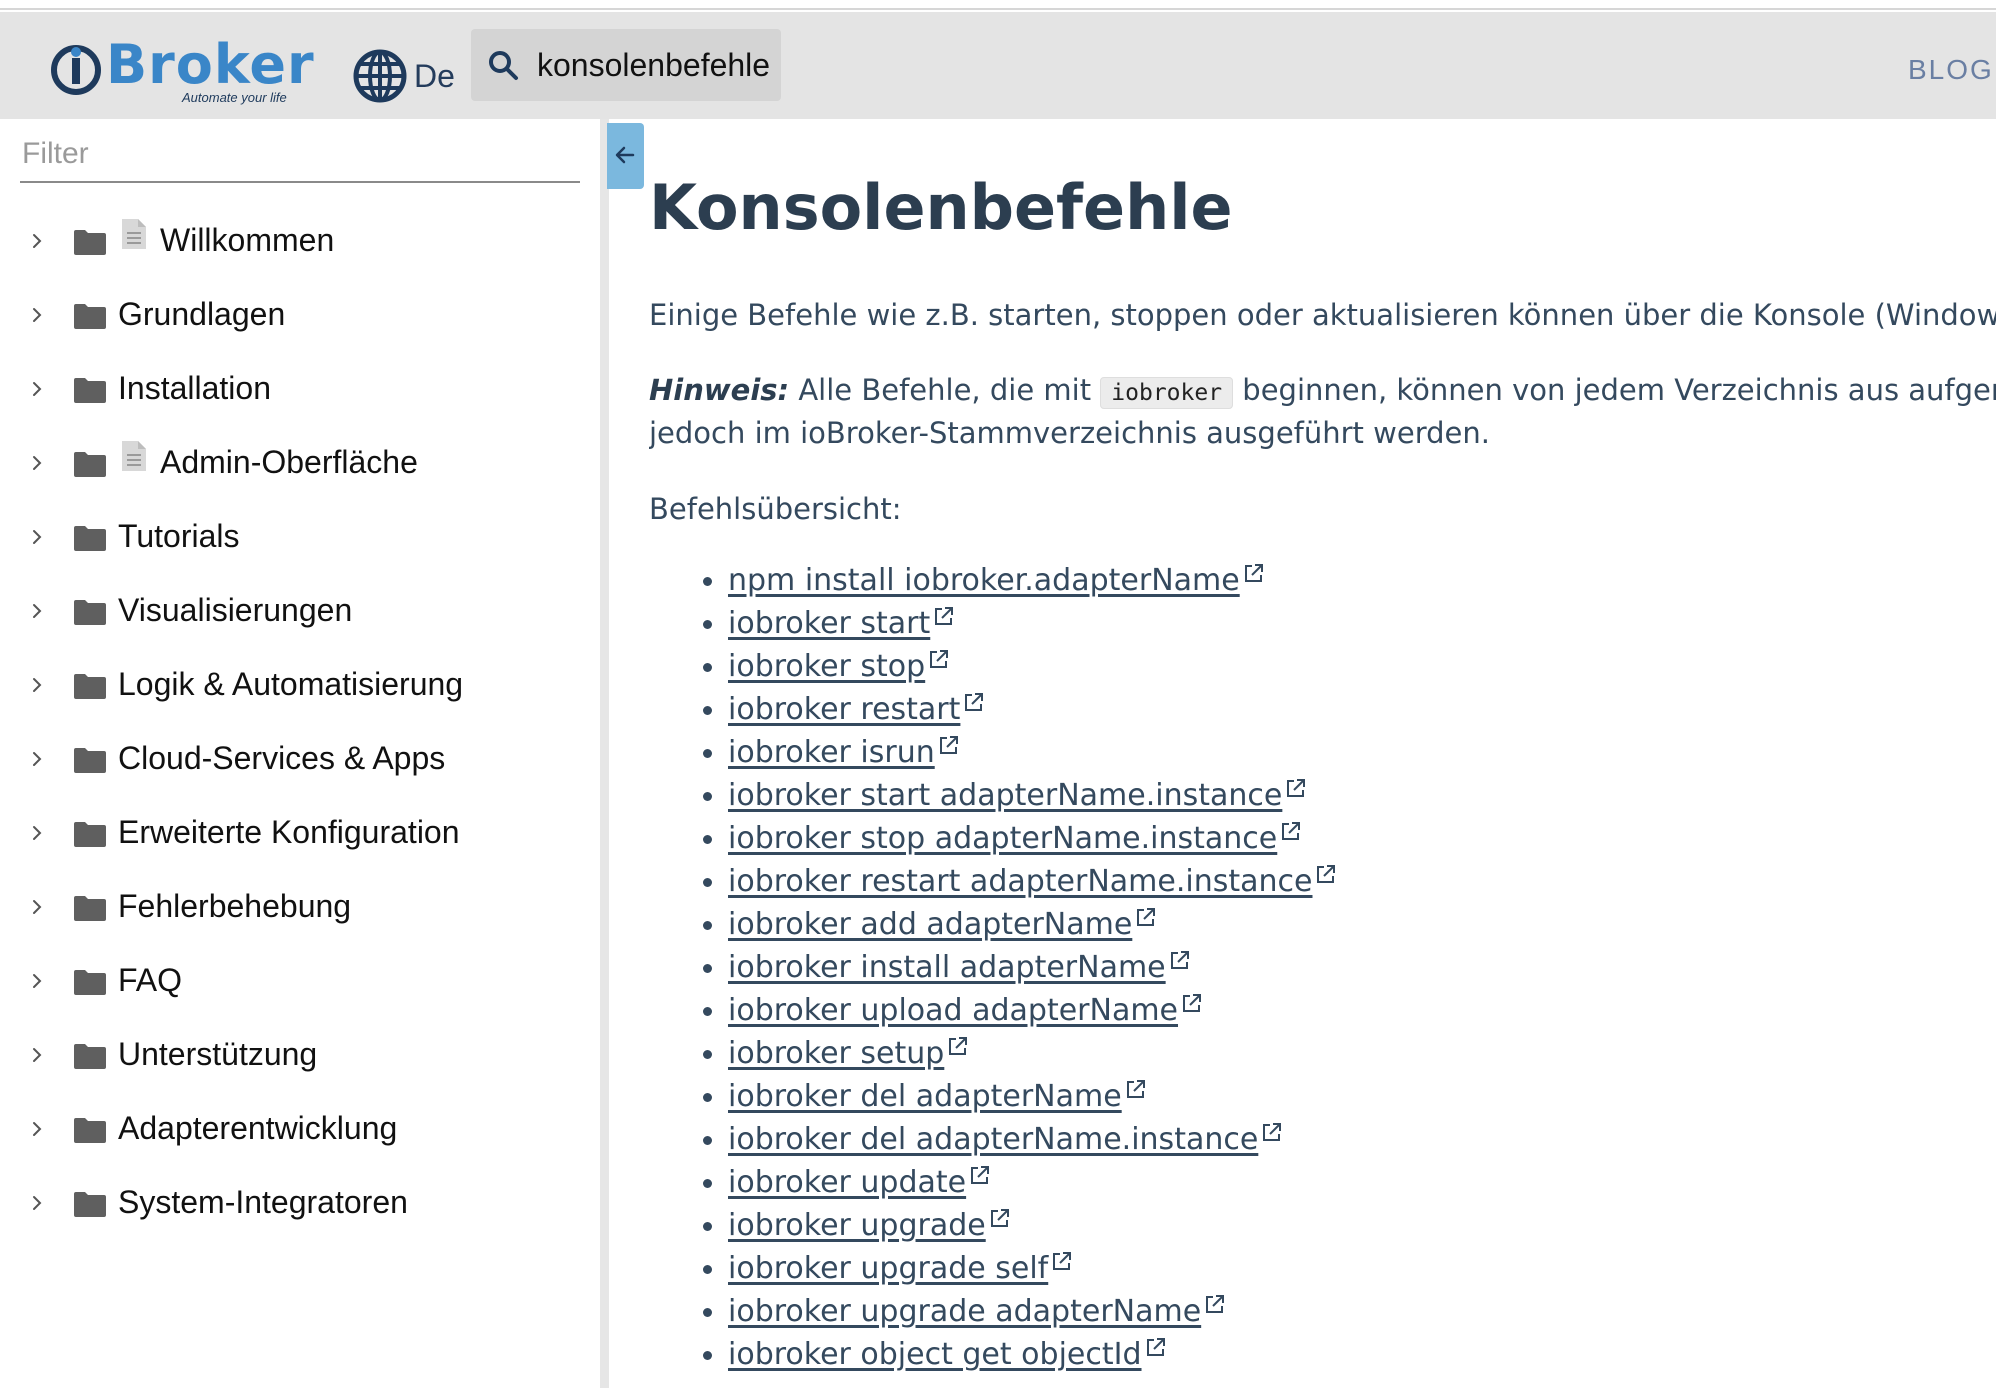 The image size is (1996, 1388). What do you see at coordinates (258, 1128) in the screenshot?
I see `sidebar-item-label: Adapterentwicklung` at bounding box center [258, 1128].